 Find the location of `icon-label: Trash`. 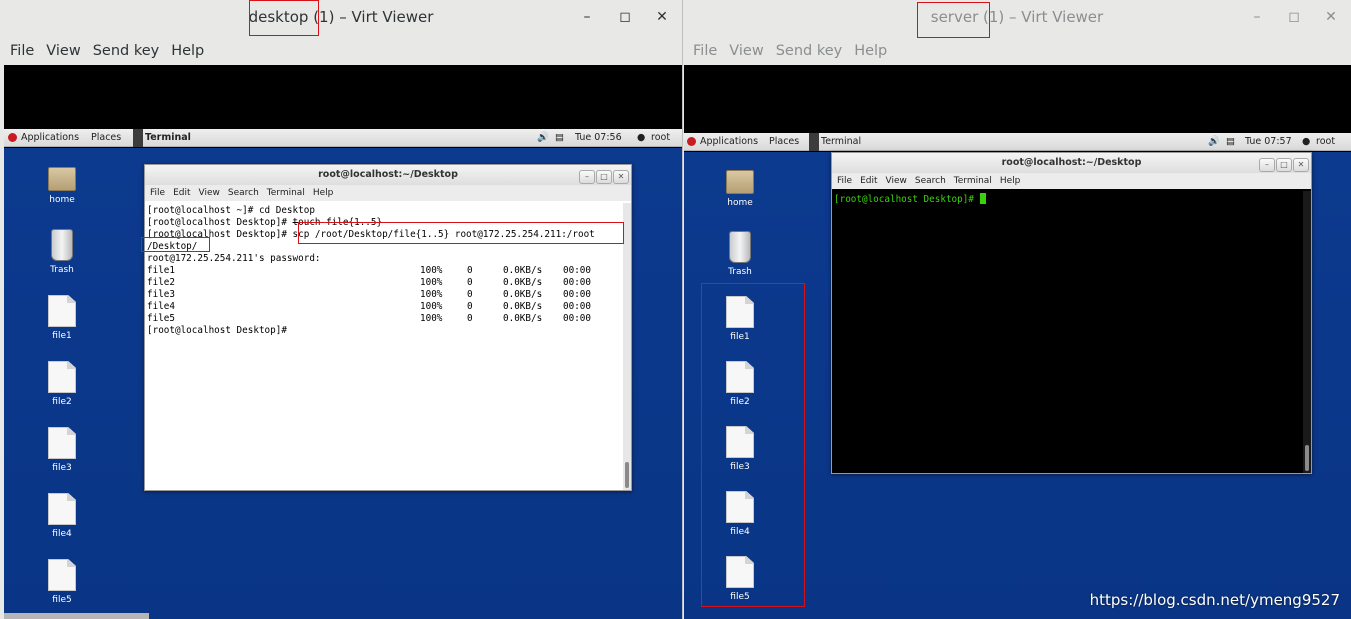

icon-label: Trash is located at coordinates (62, 270).